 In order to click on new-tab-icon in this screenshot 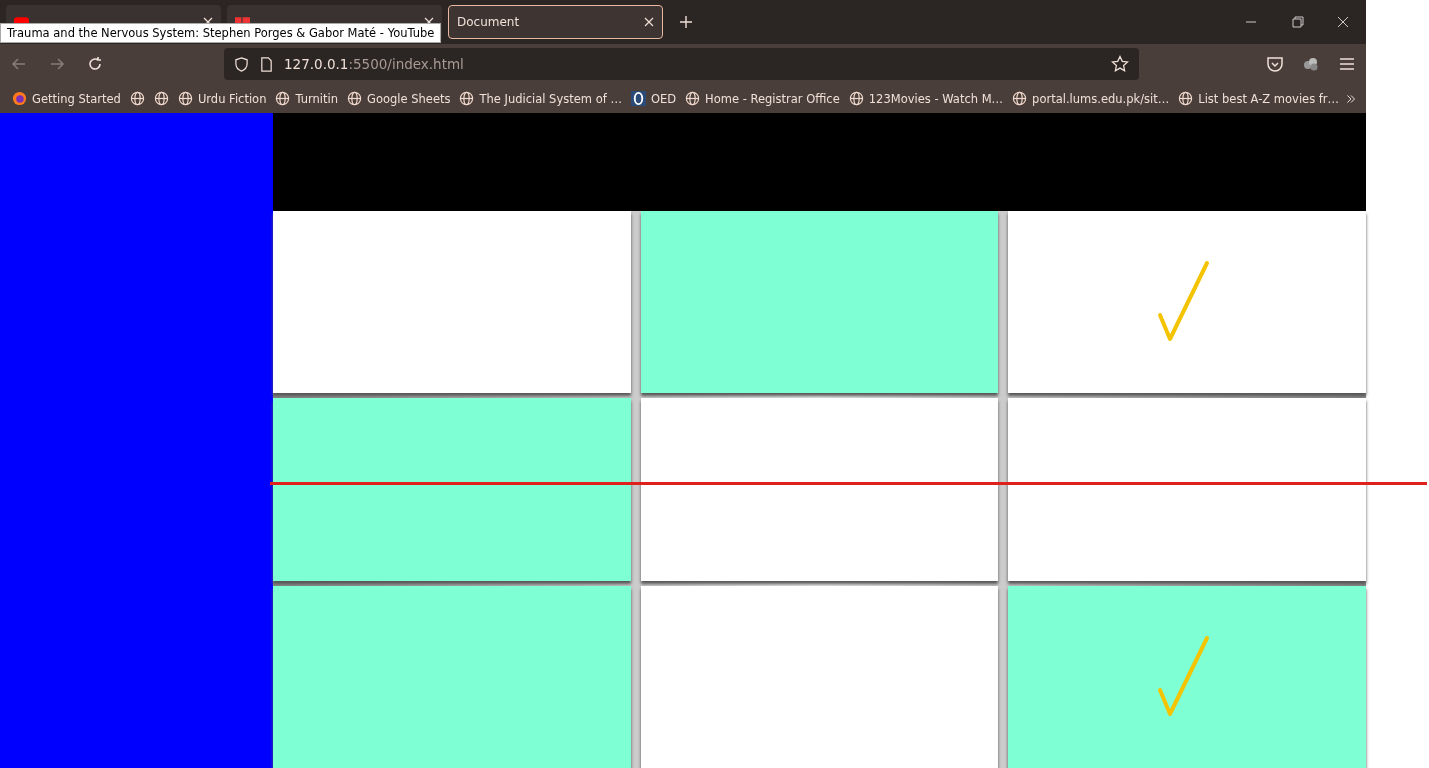, I will do `click(686, 22)`.